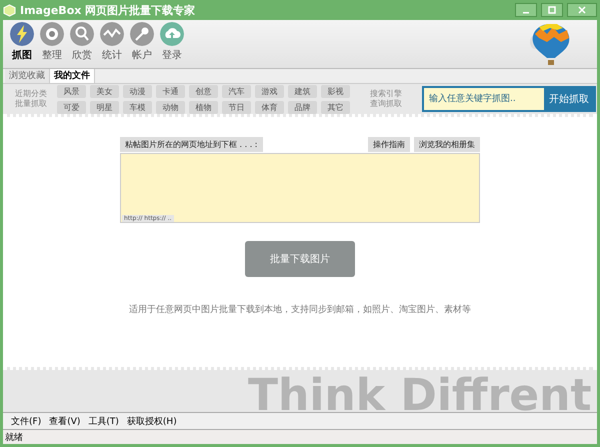 Image resolution: width=600 pixels, height=447 pixels. What do you see at coordinates (170, 91) in the screenshot?
I see `category-tag: 卡通` at bounding box center [170, 91].